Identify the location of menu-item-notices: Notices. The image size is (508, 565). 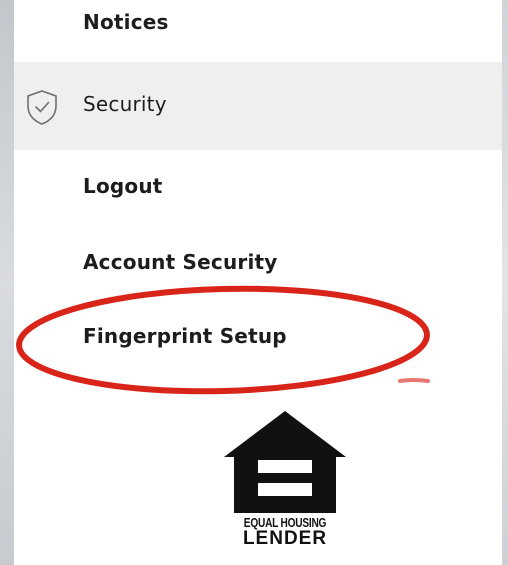
(258, 25).